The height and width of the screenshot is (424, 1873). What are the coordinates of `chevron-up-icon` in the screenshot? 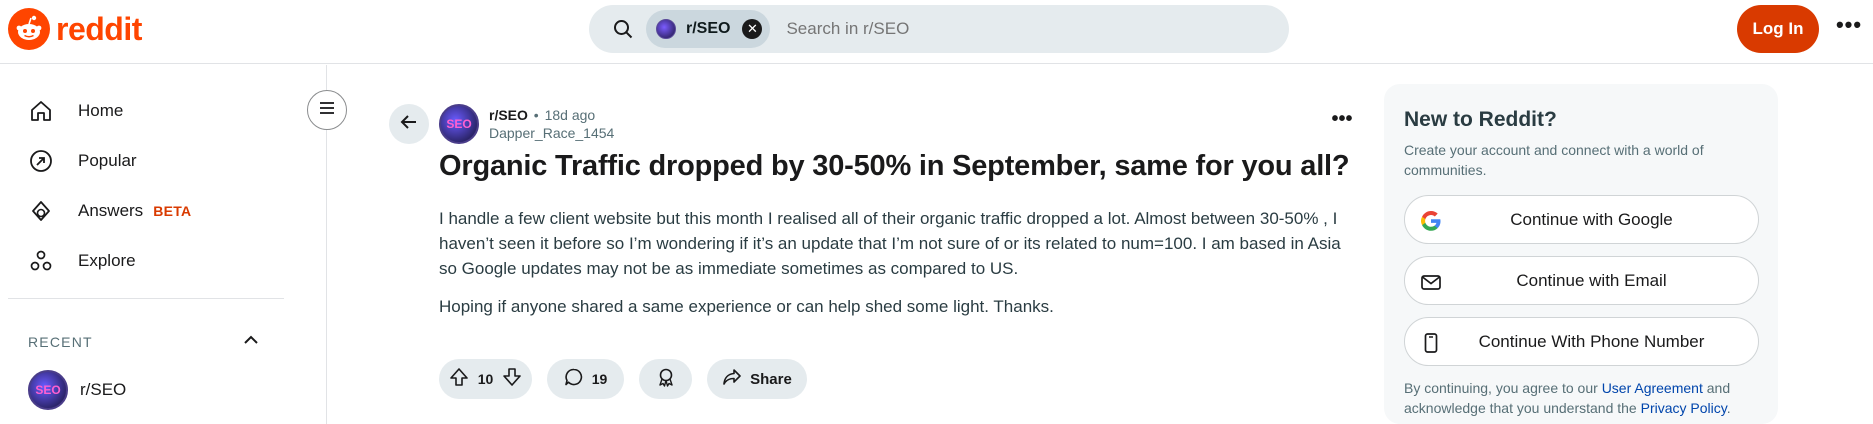 It's located at (251, 340).